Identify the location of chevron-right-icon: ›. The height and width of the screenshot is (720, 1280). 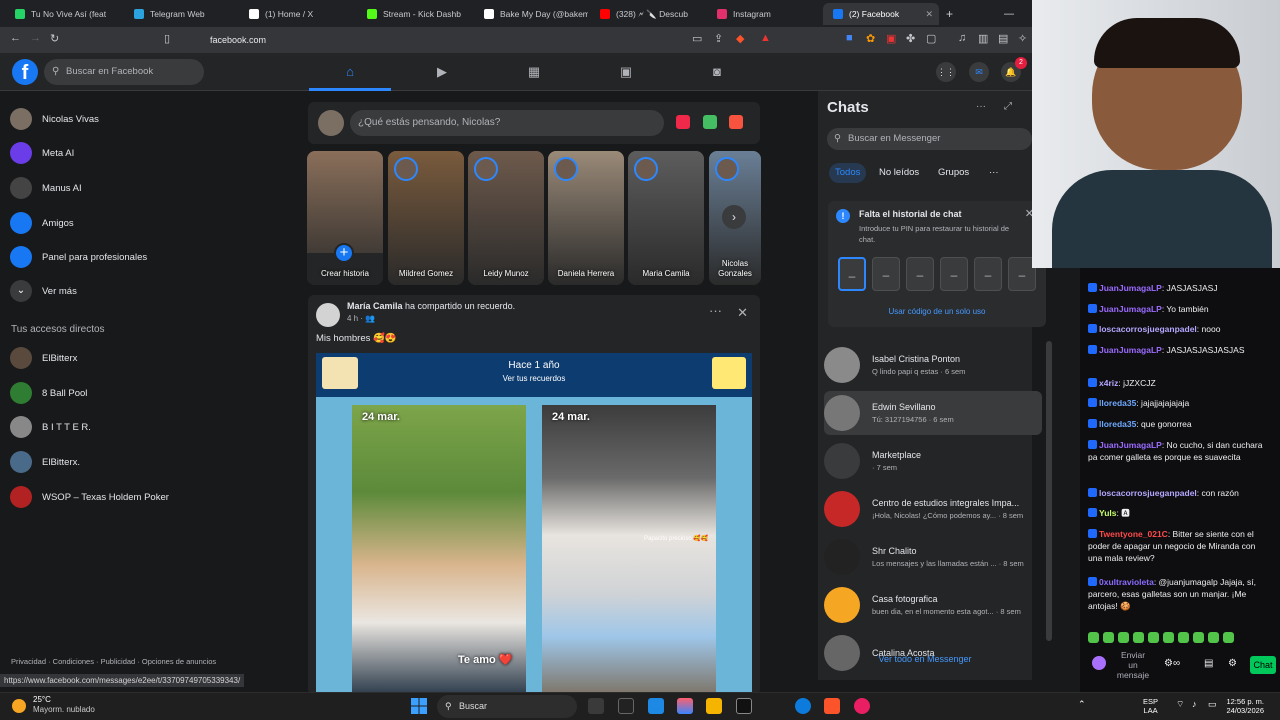
(734, 217).